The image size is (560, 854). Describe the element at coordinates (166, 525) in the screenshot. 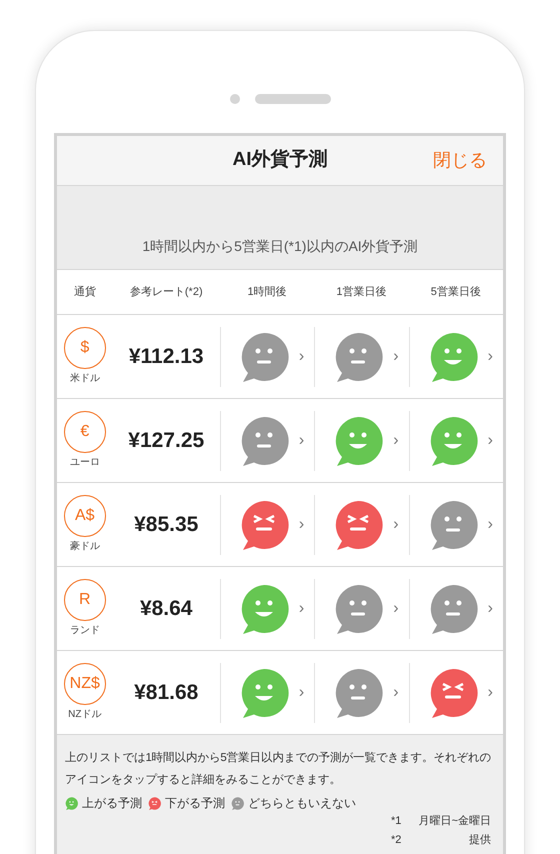

I see `rate-value: ¥85.35` at that location.